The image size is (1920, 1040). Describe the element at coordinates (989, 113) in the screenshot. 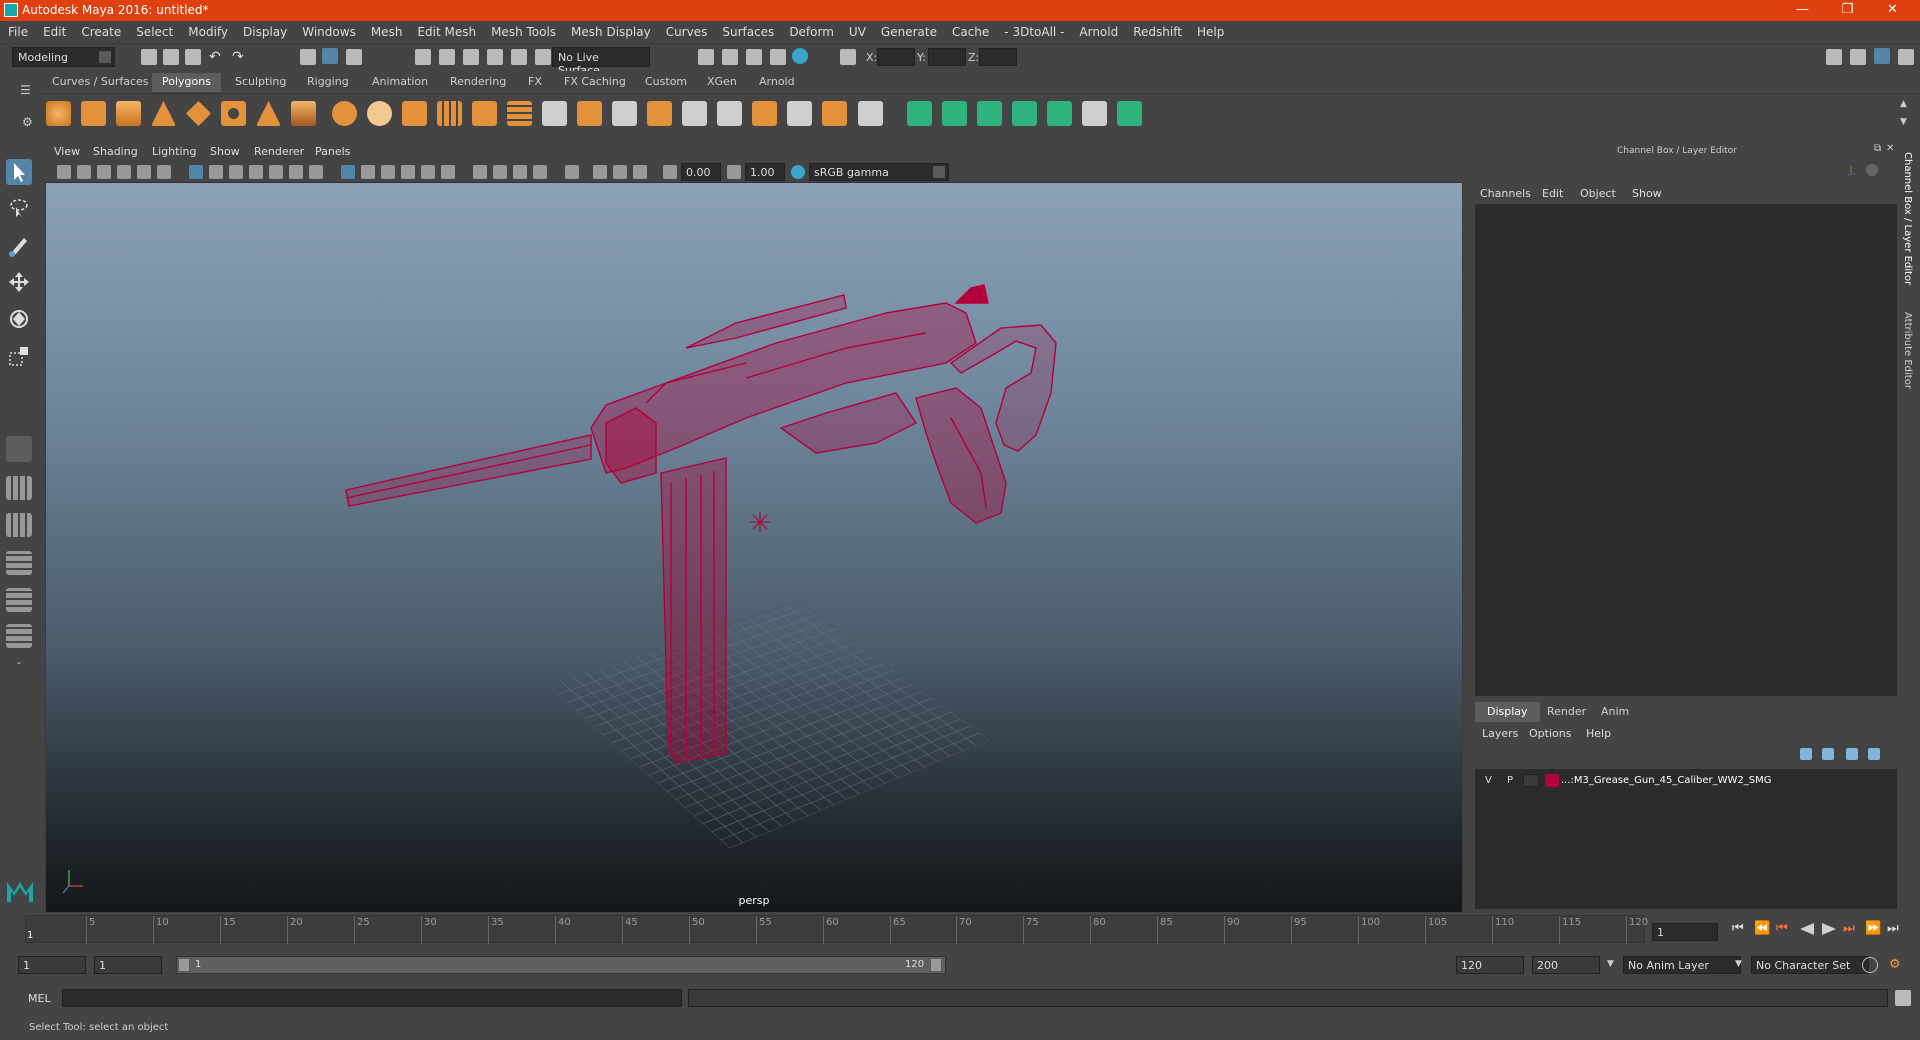

I see `spherical-mapping-icon` at that location.